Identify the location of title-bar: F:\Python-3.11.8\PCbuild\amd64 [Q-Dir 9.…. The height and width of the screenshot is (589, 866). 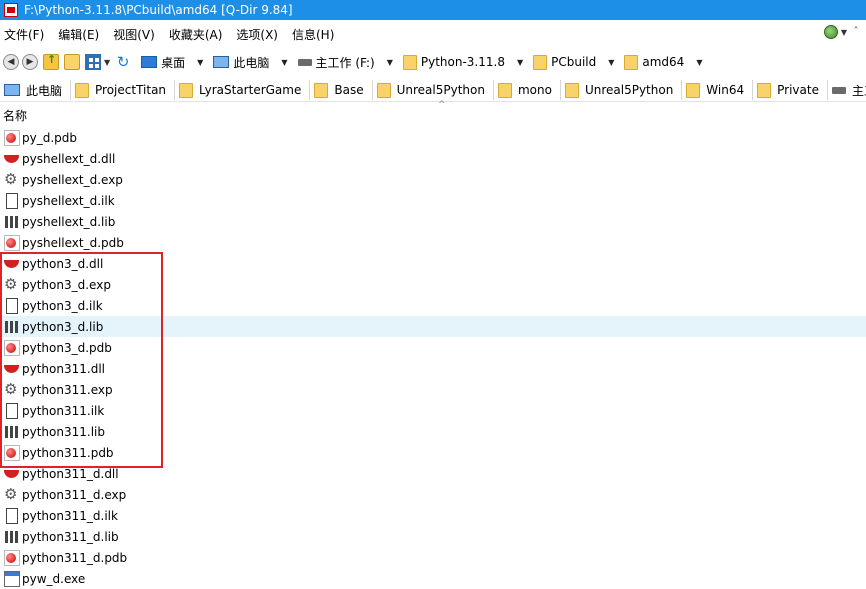
(433, 10).